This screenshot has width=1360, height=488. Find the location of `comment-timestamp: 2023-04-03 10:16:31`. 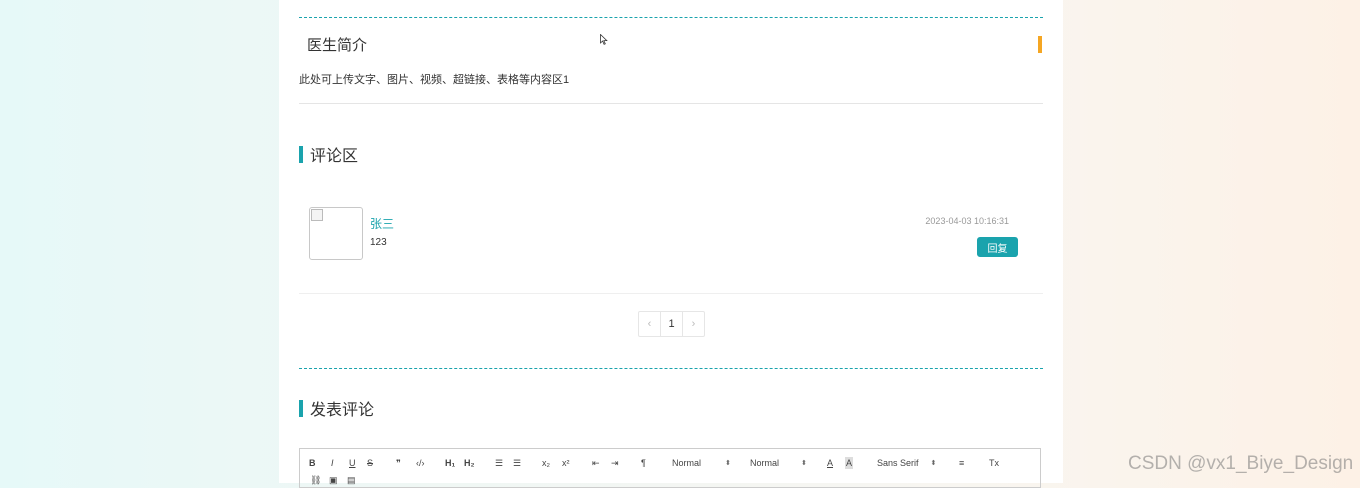

comment-timestamp: 2023-04-03 10:16:31 is located at coordinates (967, 221).